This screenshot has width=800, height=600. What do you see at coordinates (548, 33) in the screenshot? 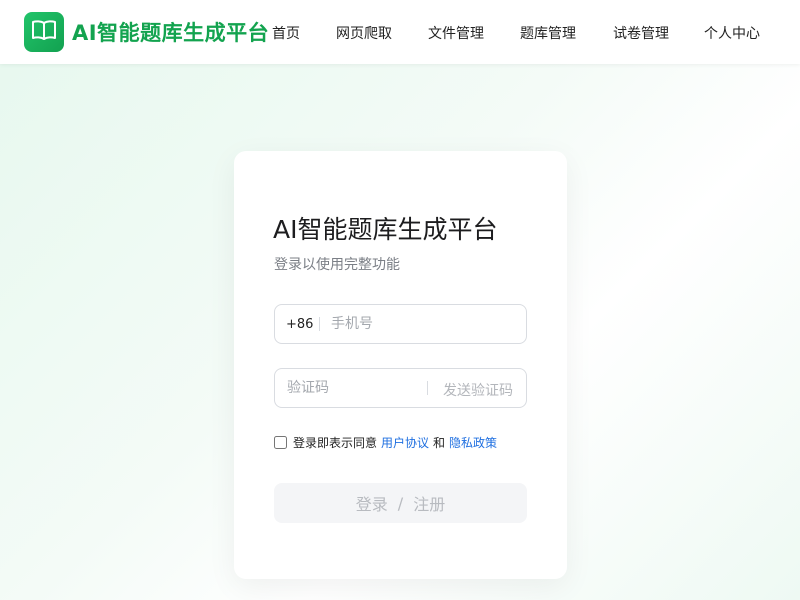
I see `nav-question-bank: 题库管理` at bounding box center [548, 33].